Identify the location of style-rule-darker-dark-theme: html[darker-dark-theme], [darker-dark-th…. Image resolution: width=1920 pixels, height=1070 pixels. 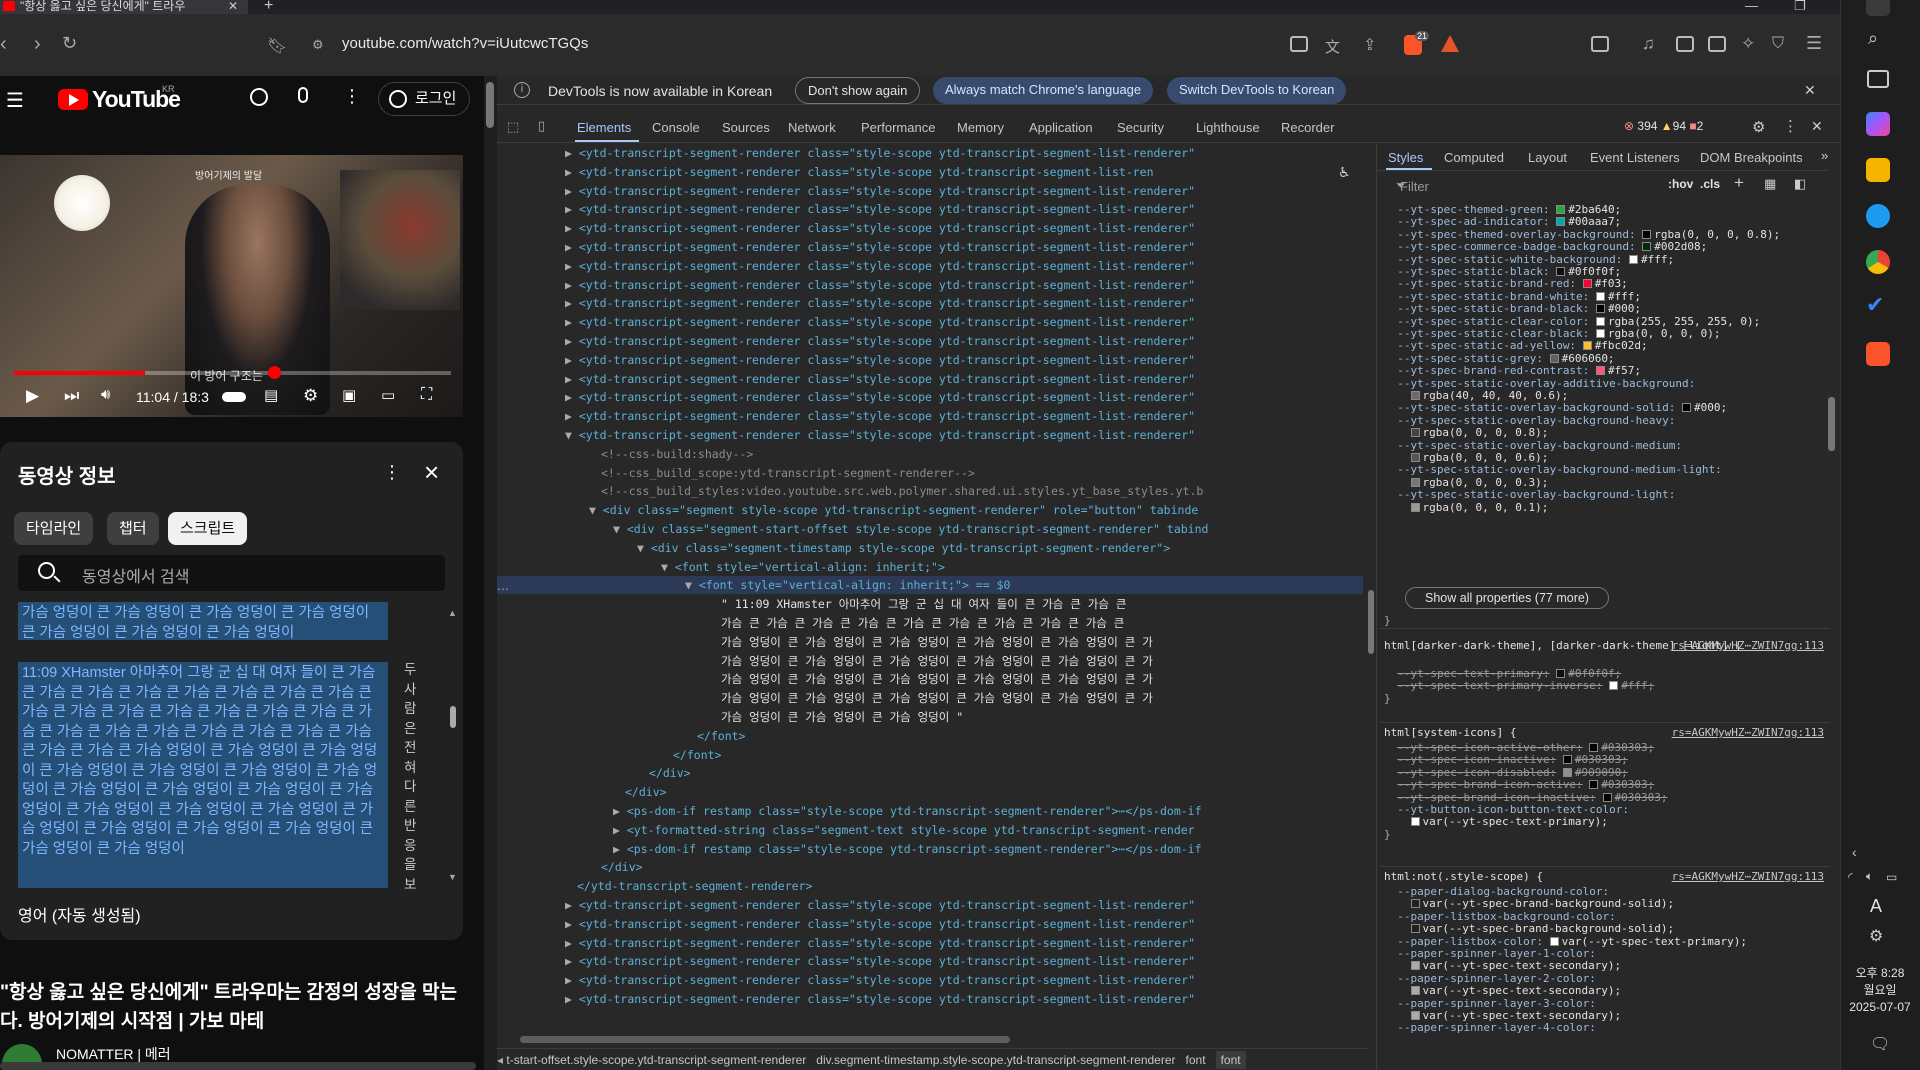
(1610, 678).